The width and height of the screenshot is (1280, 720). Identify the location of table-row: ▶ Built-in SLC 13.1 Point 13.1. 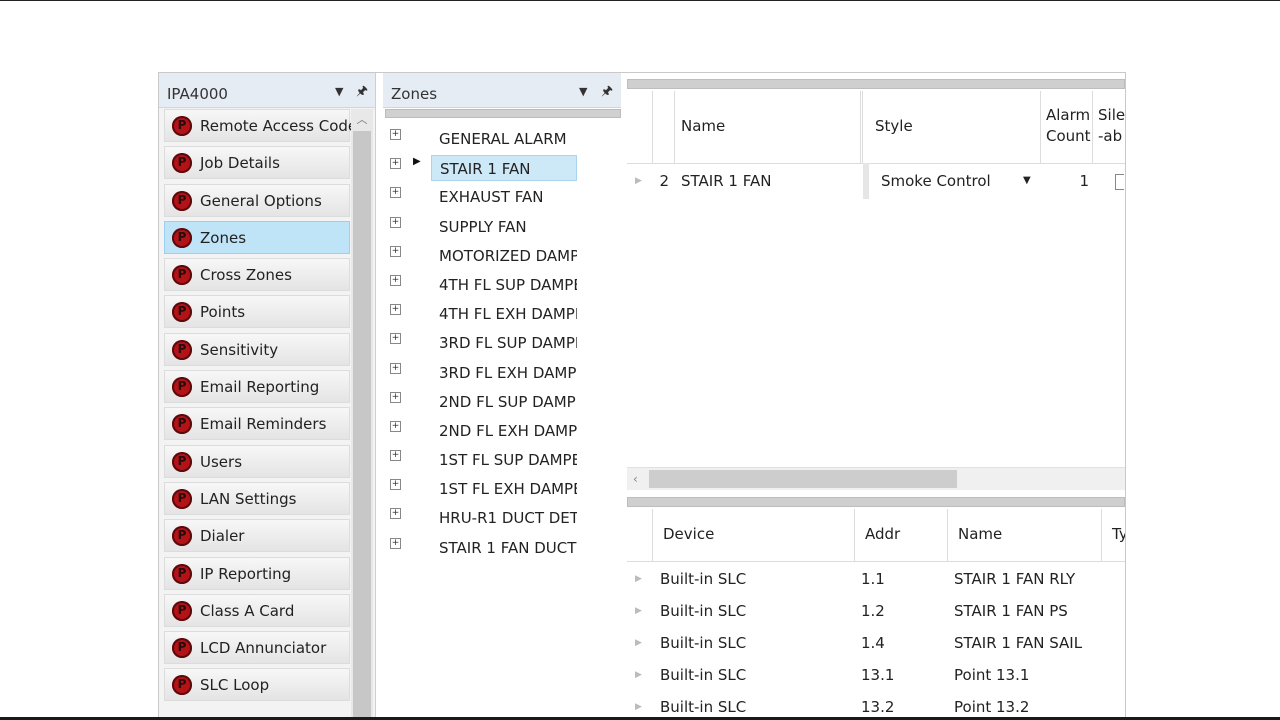
(876, 675).